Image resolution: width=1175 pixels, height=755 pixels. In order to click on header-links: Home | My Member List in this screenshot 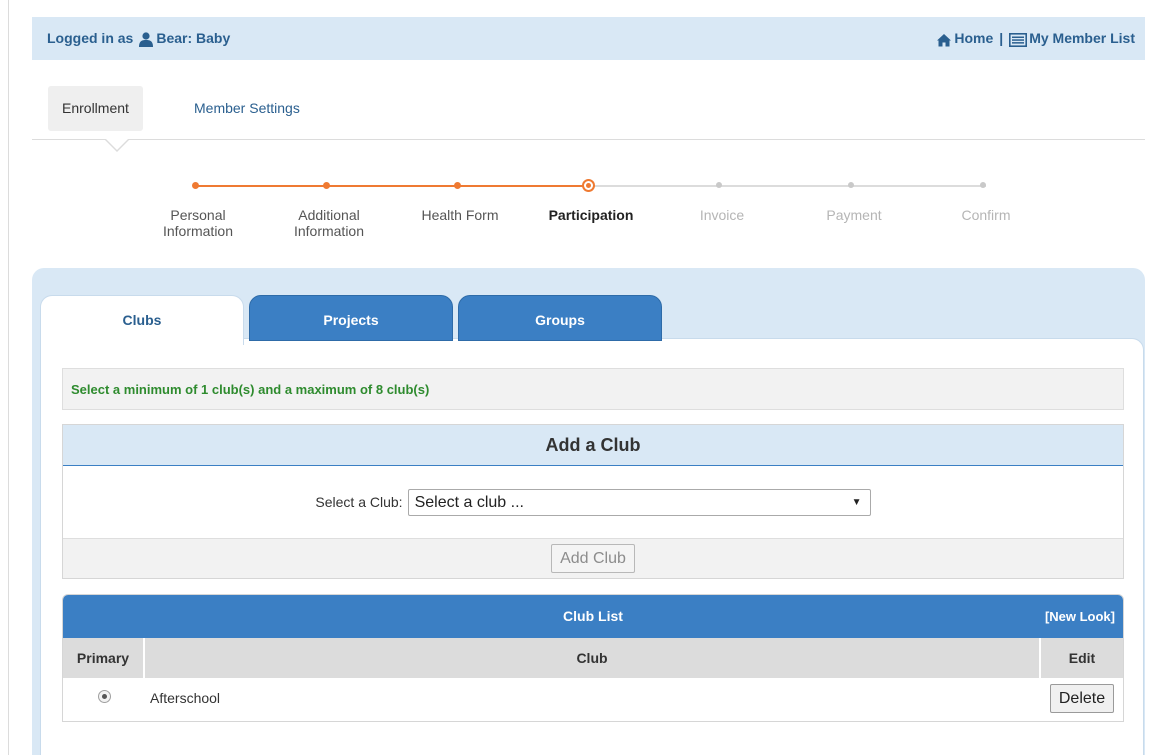, I will do `click(1035, 38)`.